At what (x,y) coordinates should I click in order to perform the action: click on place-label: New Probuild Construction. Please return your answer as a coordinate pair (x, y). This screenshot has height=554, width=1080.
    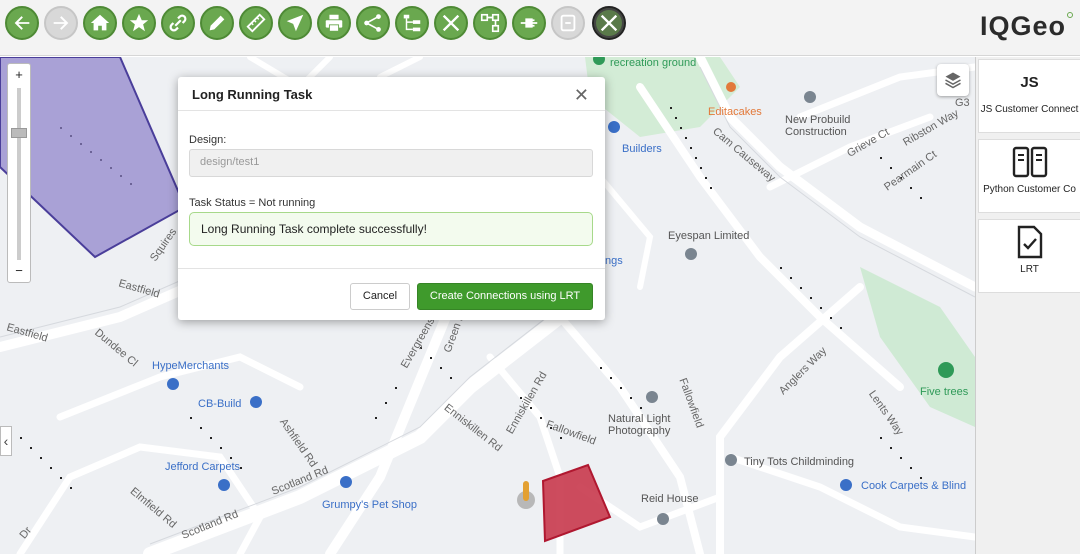
    Looking at the image, I should click on (818, 126).